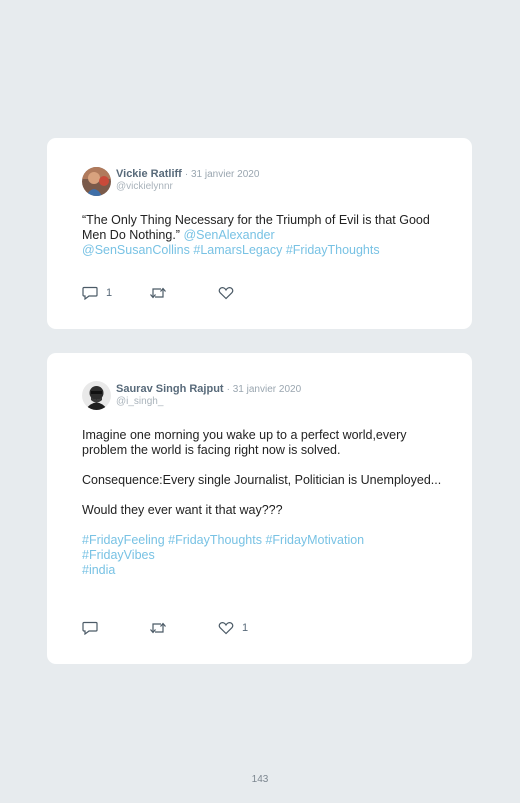  I want to click on page-number: 143, so click(260, 779).